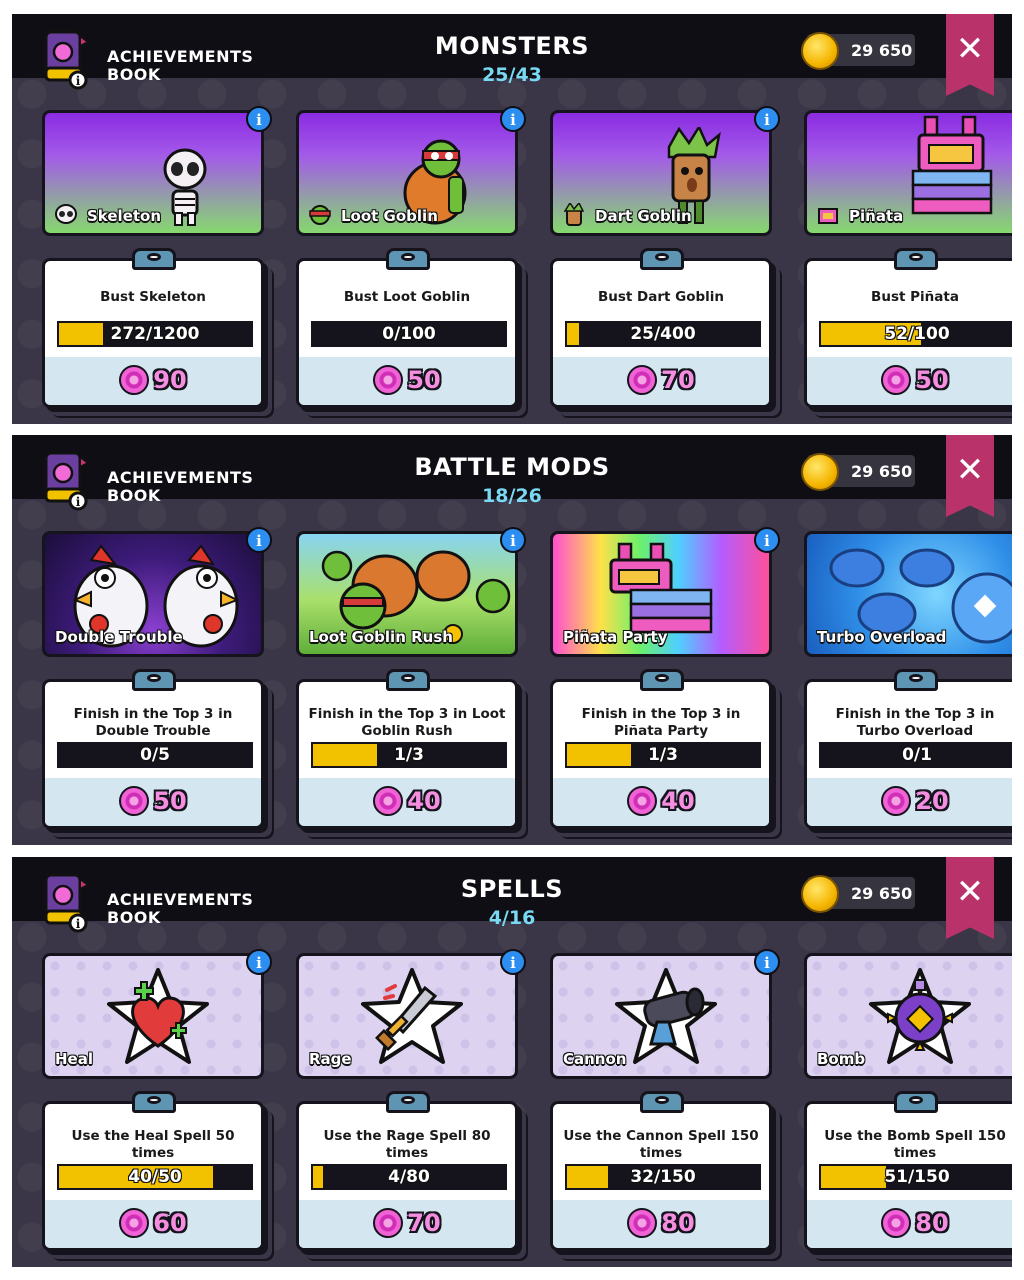  I want to click on progress-bar: 4/80, so click(409, 1177).